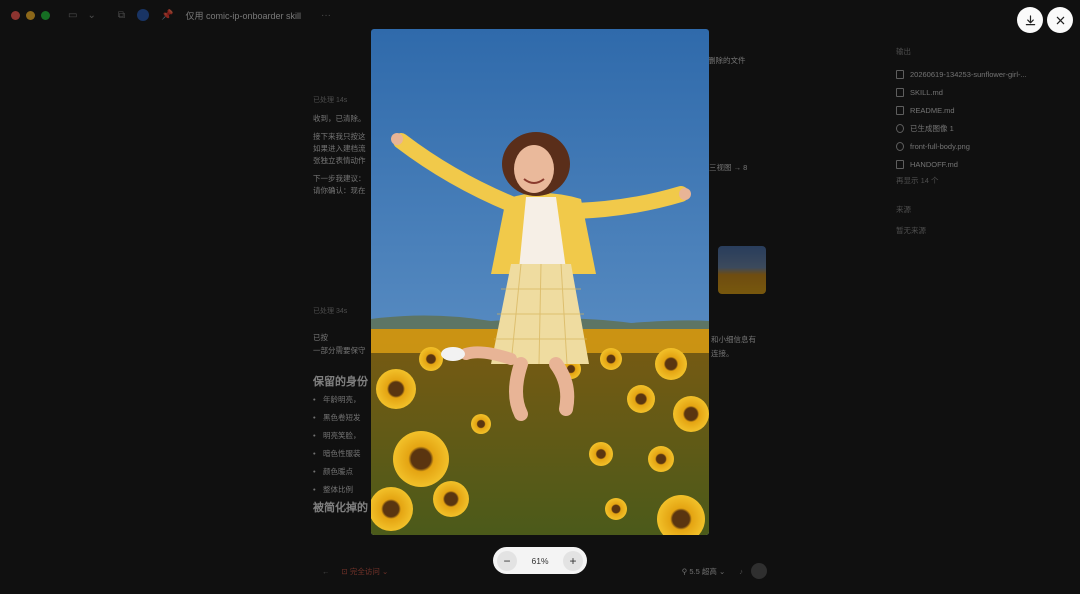  Describe the element at coordinates (911, 230) in the screenshot. I see `sources-empty: 暂无来源` at that location.